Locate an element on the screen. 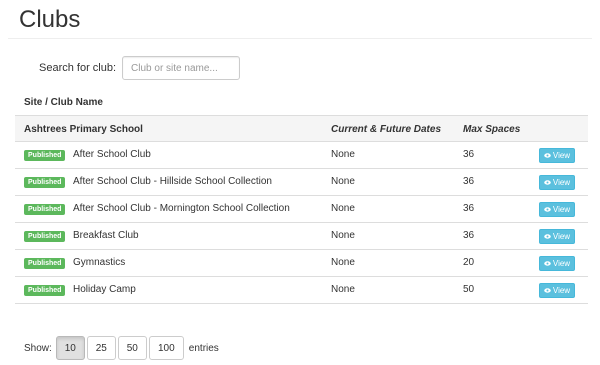  table-row: Published Holiday Camp None 50 View is located at coordinates (301, 290).